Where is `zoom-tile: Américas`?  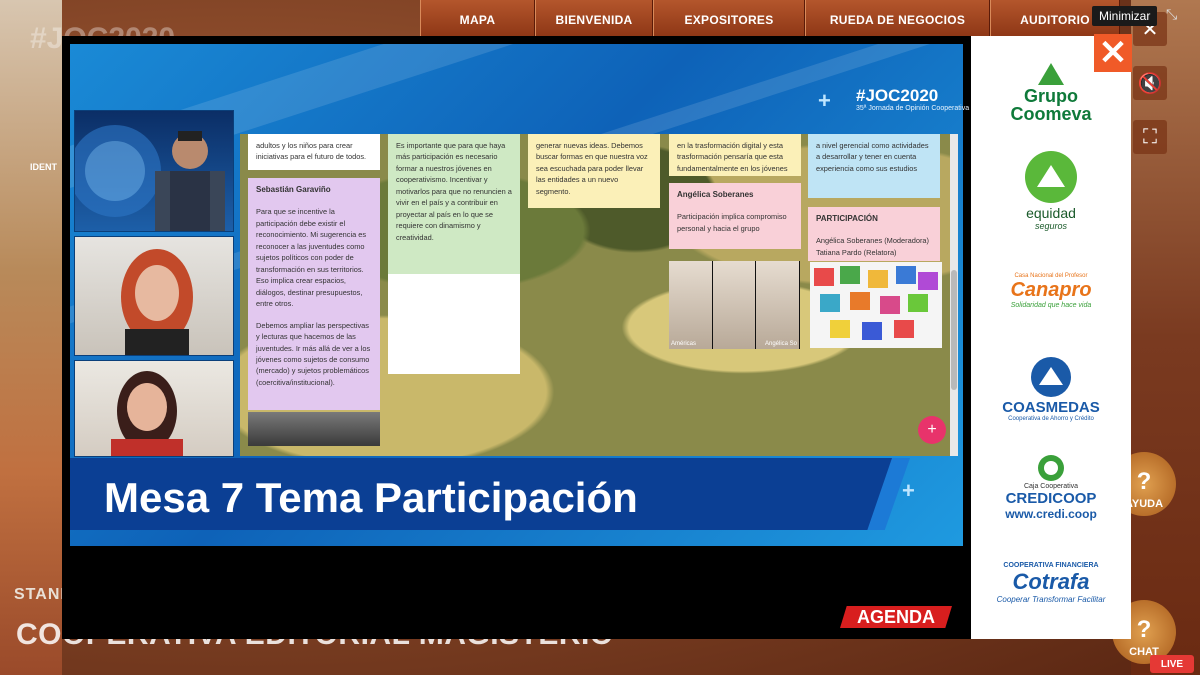
zoom-tile: Américas is located at coordinates (691, 305).